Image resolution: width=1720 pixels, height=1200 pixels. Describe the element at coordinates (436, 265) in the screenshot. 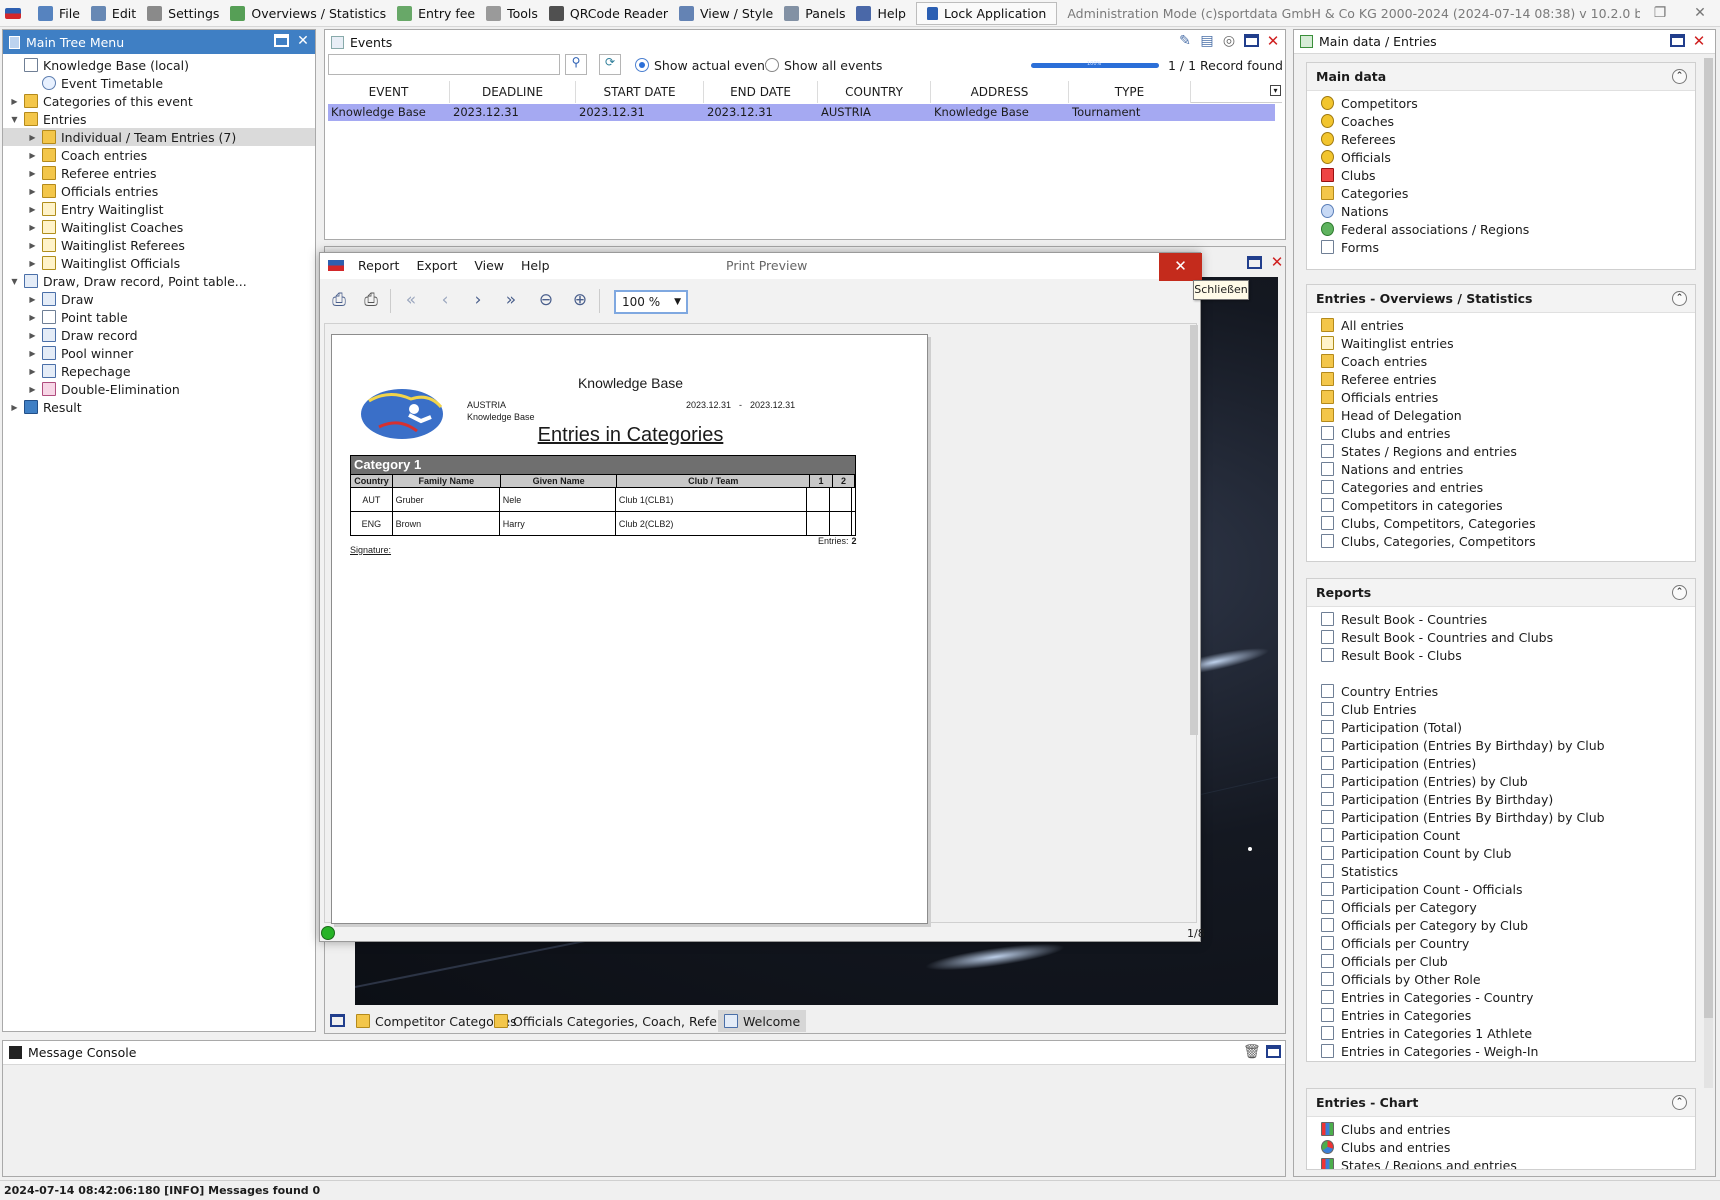

I see `preview-menu-export: Export` at that location.